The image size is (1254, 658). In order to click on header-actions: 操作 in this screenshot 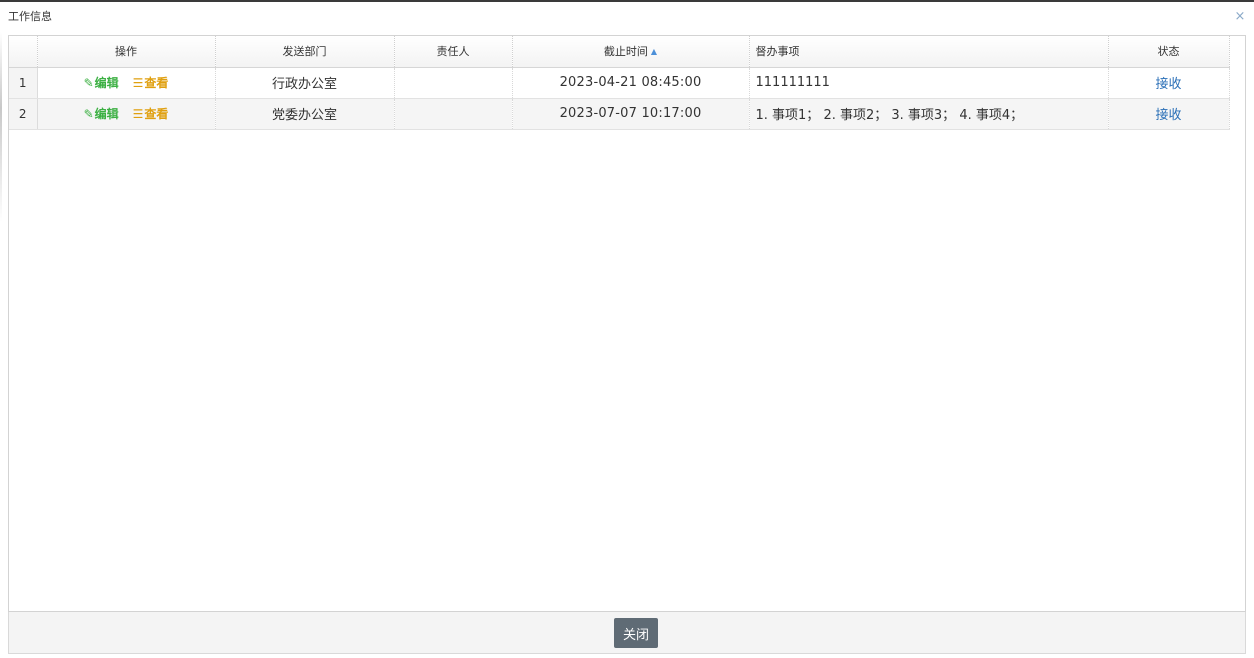, I will do `click(126, 52)`.